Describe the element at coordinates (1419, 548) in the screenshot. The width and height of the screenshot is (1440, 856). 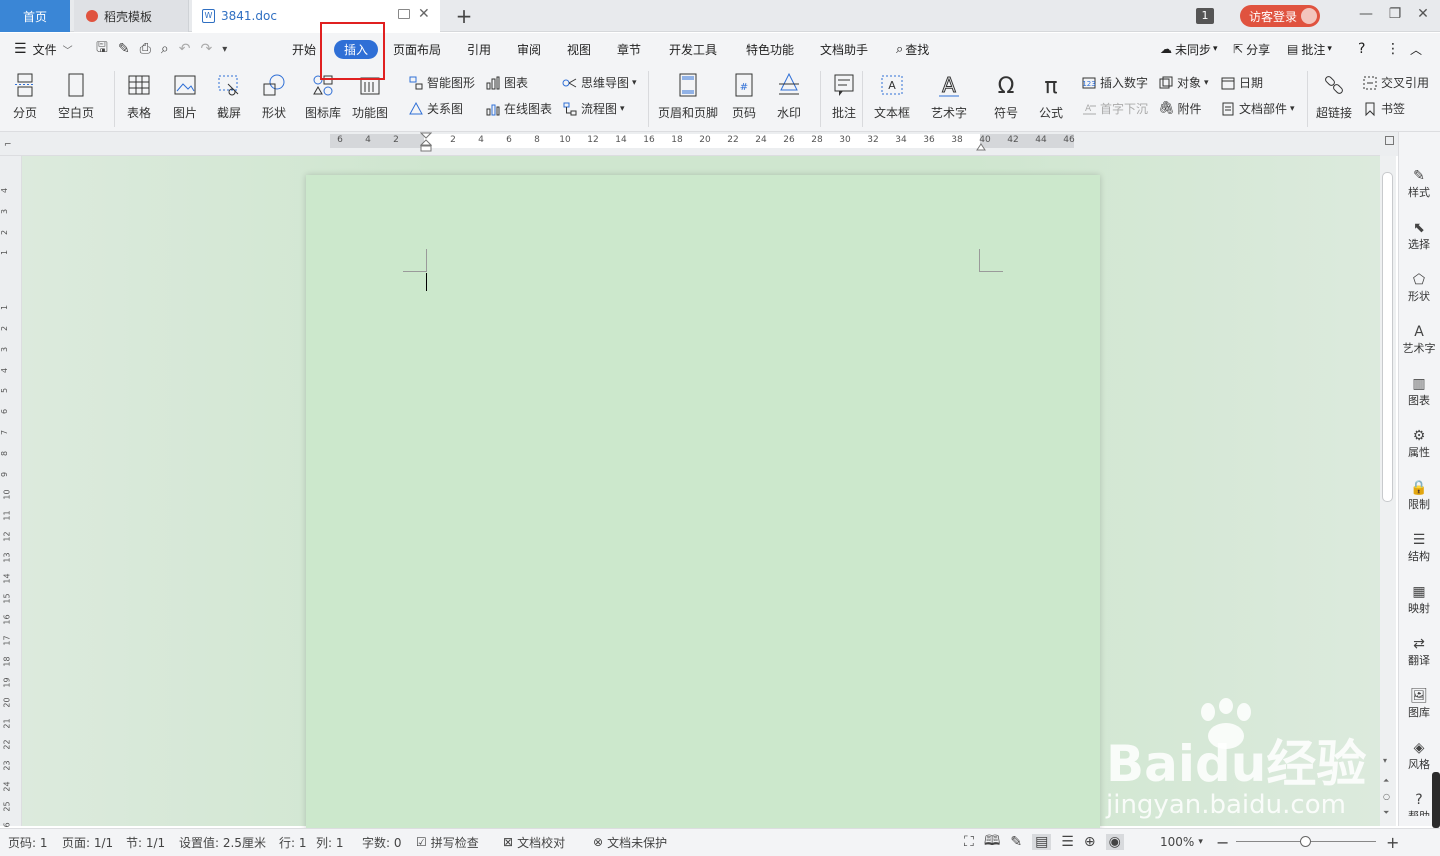
I see `panel-item-structure: ☰ 结构` at that location.